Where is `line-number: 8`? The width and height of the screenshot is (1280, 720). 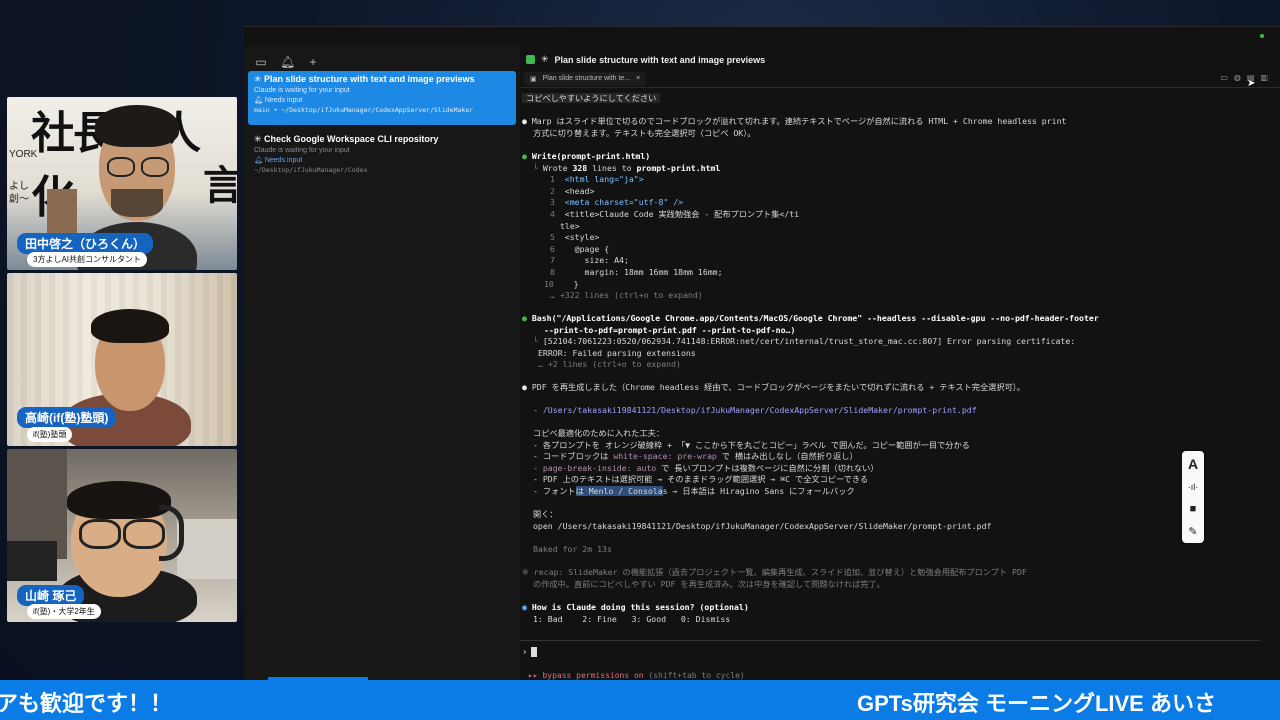 line-number: 8 is located at coordinates (552, 272).